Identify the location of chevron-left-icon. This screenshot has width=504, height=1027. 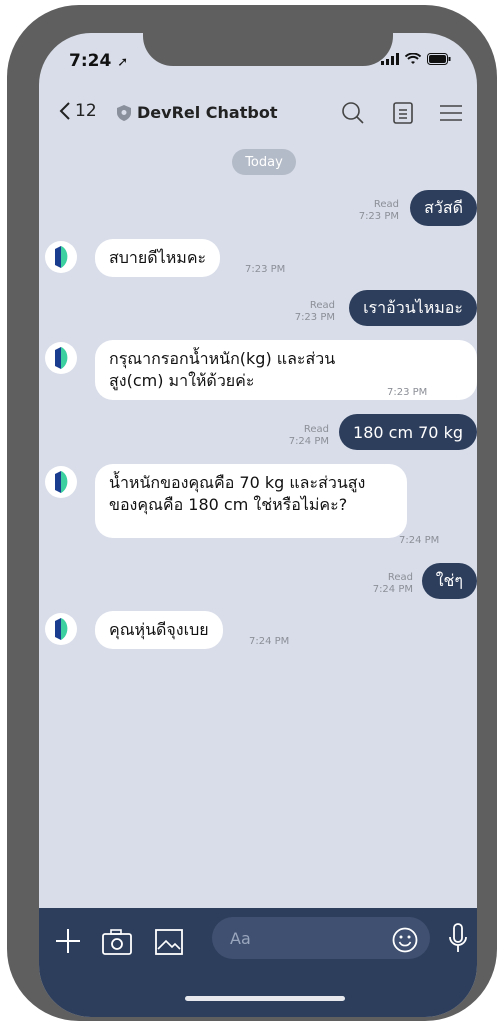
(64, 111).